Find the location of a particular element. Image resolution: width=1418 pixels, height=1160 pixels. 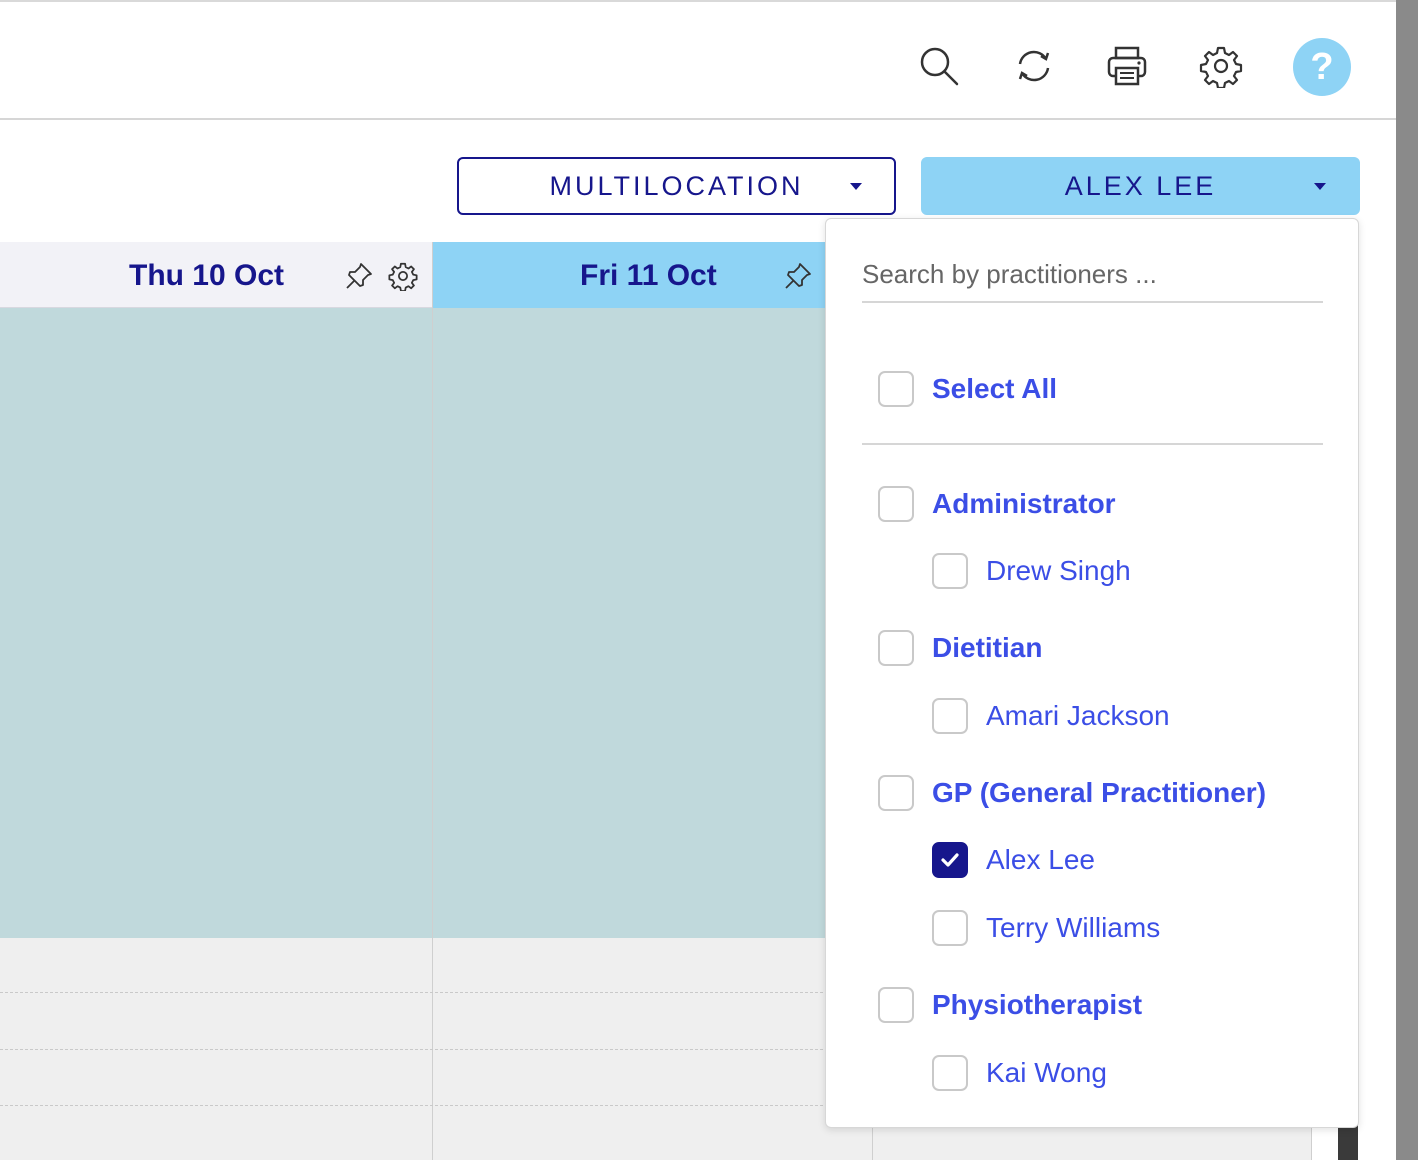

group-option-physiotherapist: Physiotherapist is located at coordinates (1010, 1005).